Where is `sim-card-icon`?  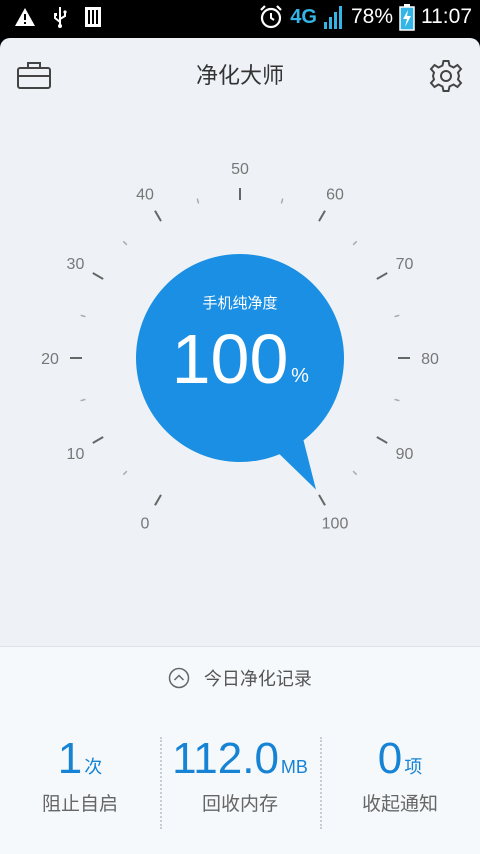 sim-card-icon is located at coordinates (93, 17).